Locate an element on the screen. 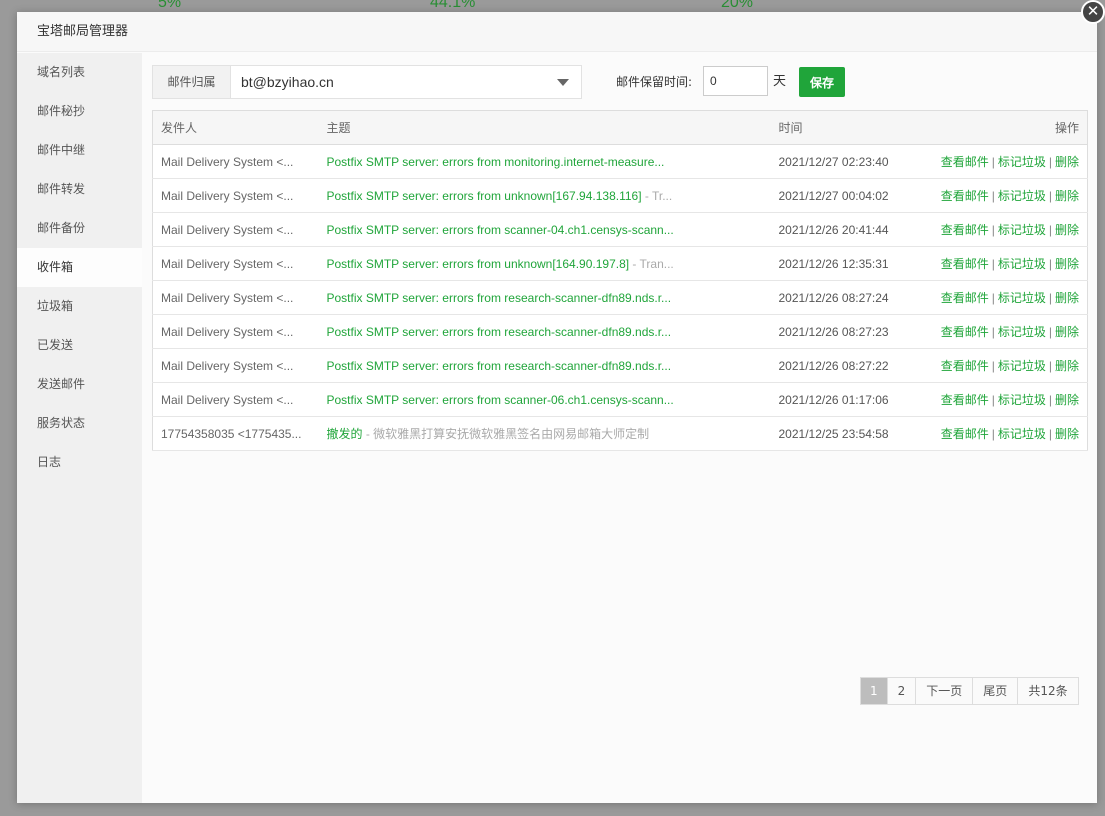  domain-select-value: bt@bzyihao.cn is located at coordinates (406, 82).